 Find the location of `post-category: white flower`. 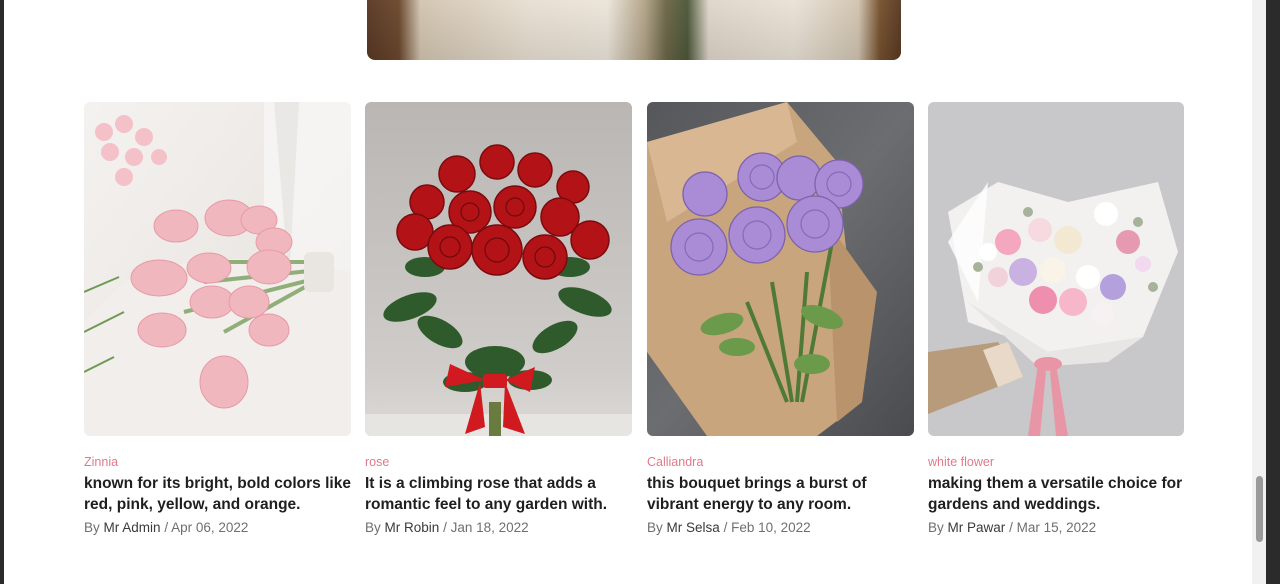

post-category: white flower is located at coordinates (1056, 462).